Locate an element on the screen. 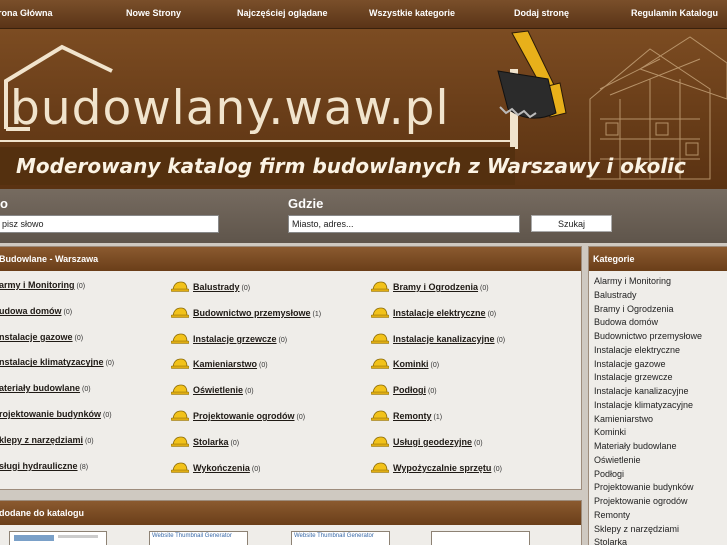 The width and height of the screenshot is (727, 545). search-bar: o Gdzie Szukaj is located at coordinates (363, 216).